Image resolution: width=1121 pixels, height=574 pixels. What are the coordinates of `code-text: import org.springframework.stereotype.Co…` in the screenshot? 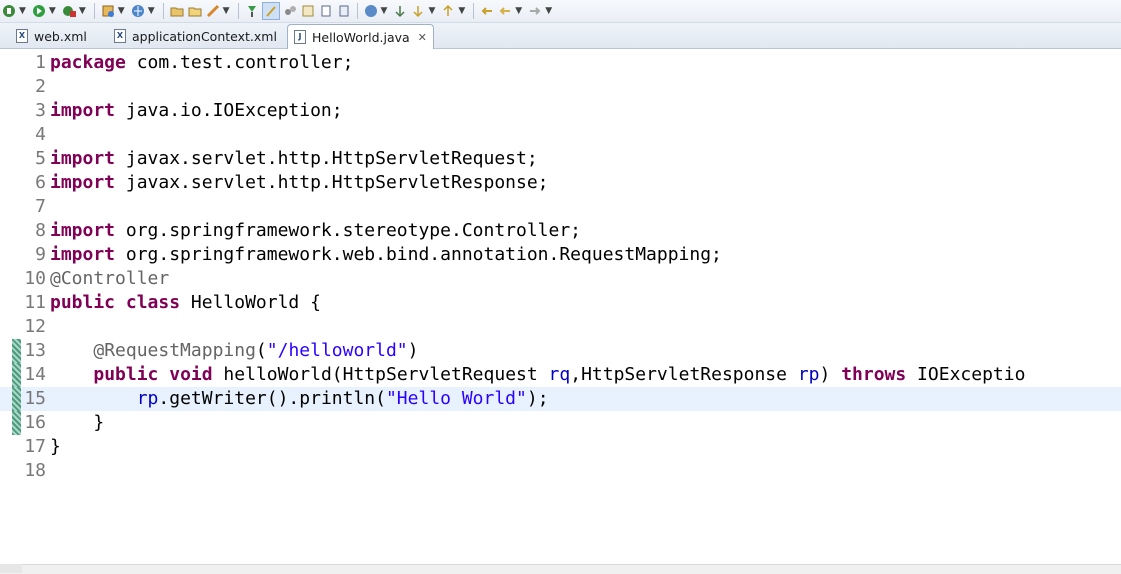 It's located at (315, 231).